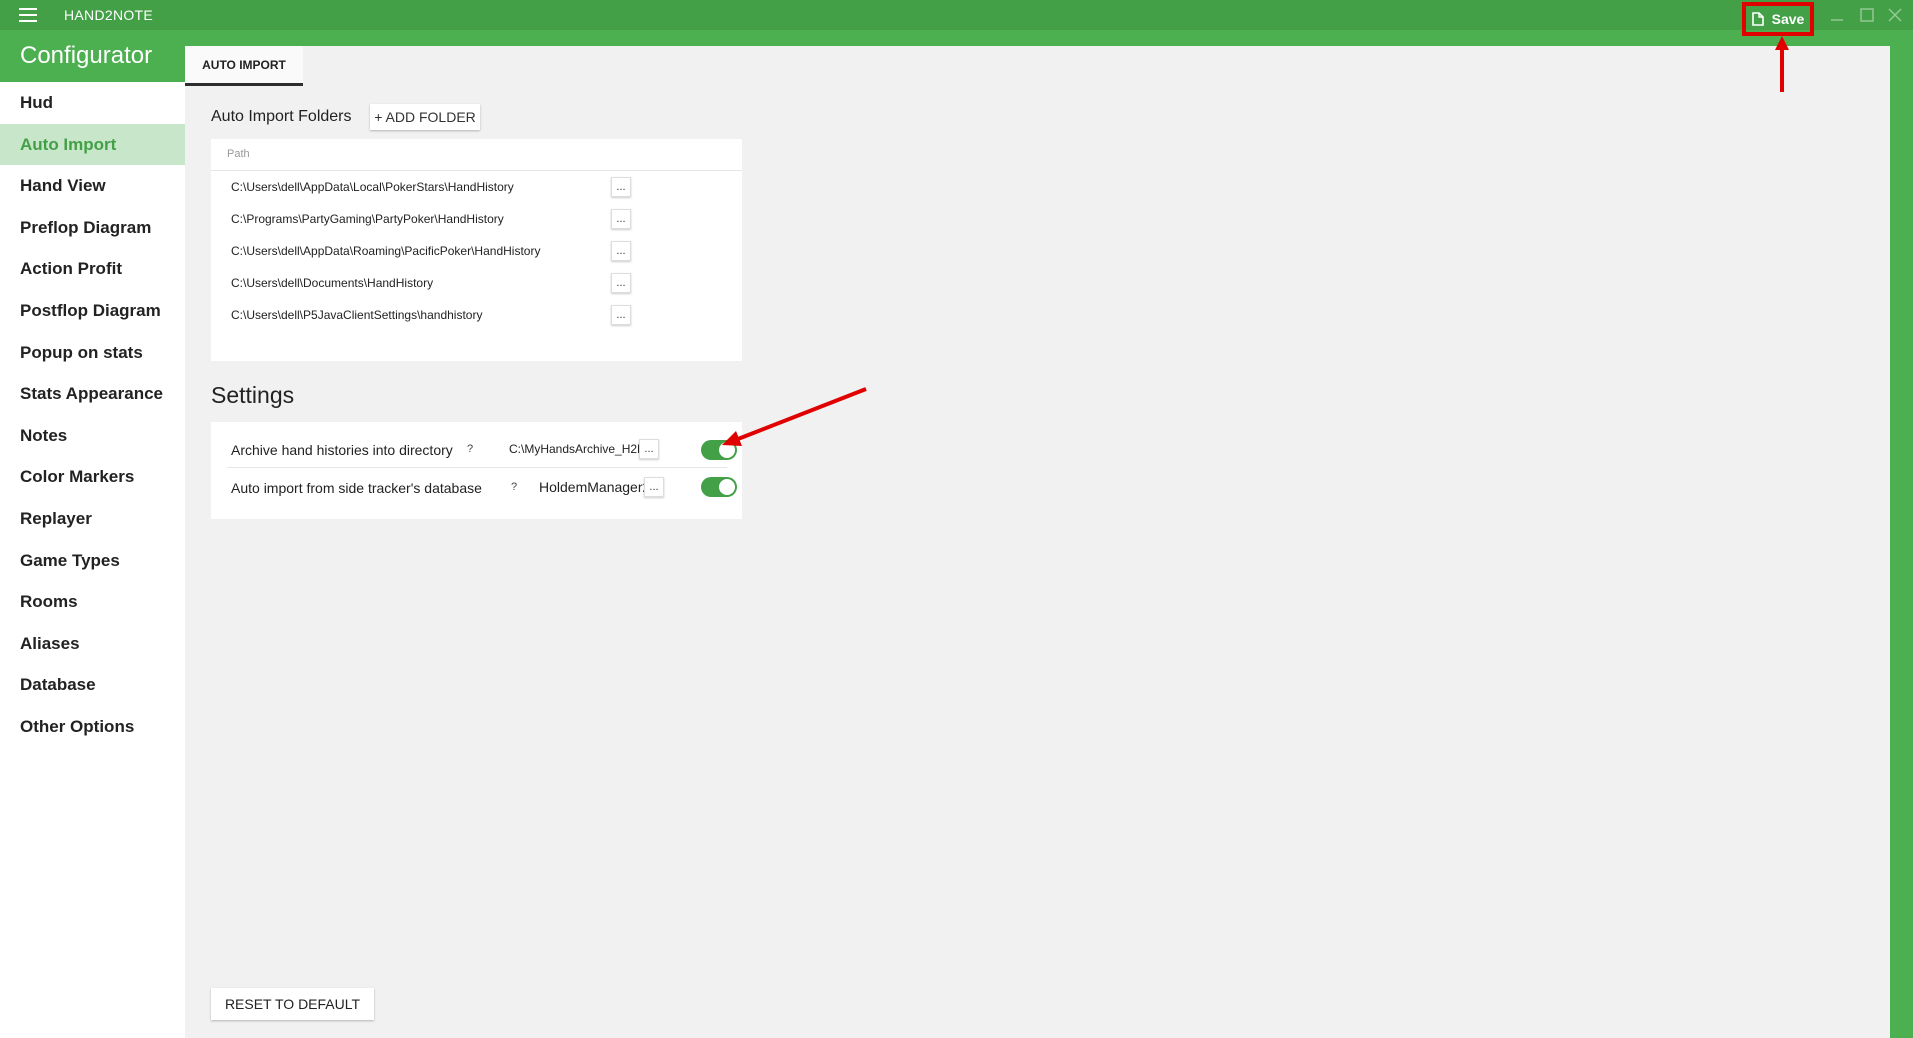  Describe the element at coordinates (1837, 15) in the screenshot. I see `minimize-icon` at that location.